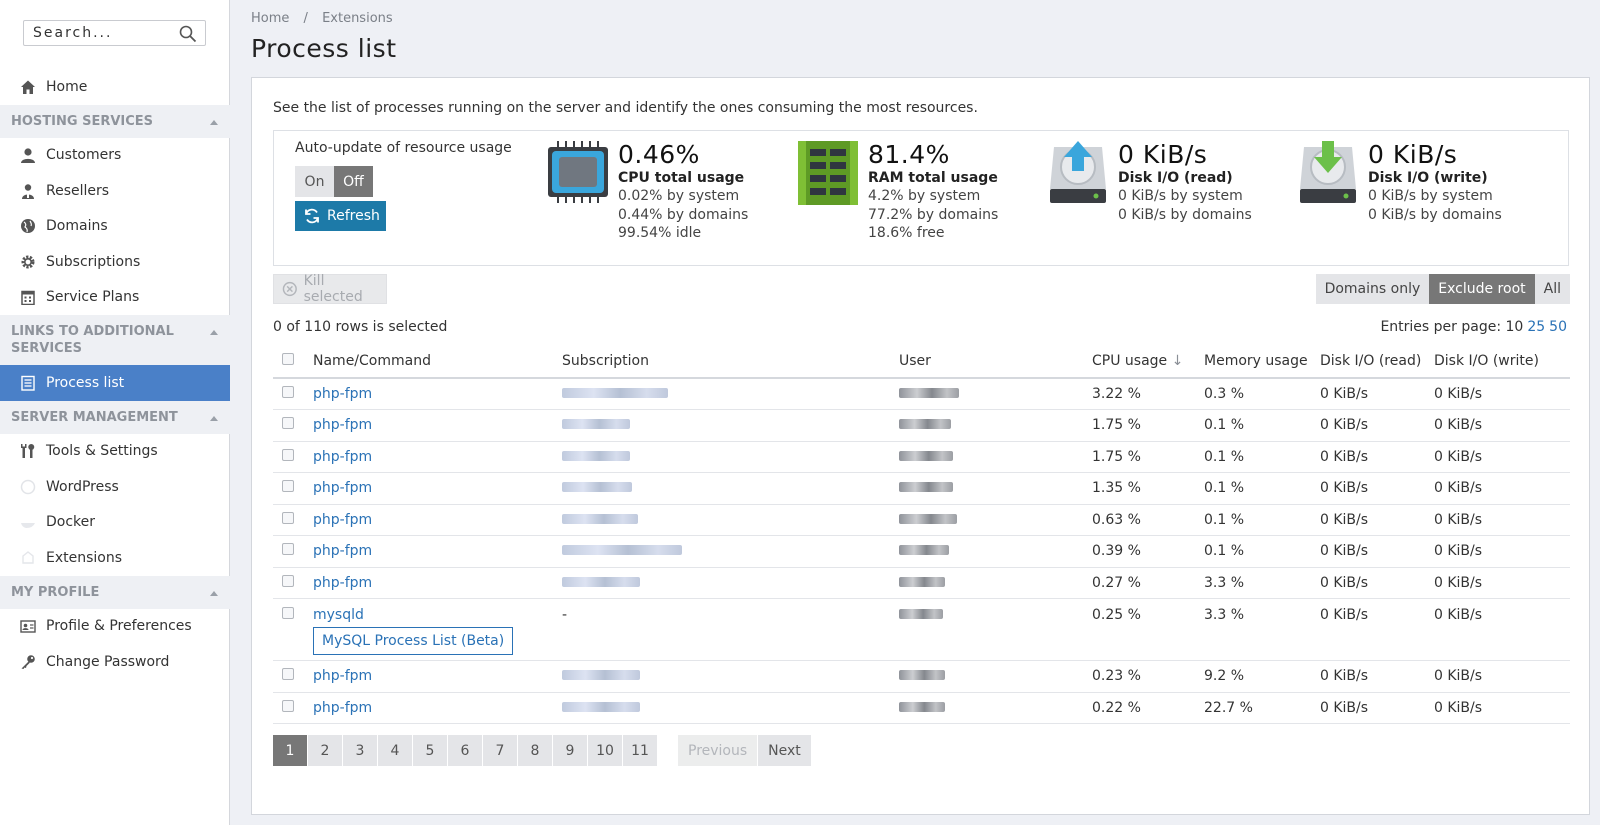 The height and width of the screenshot is (825, 1600). What do you see at coordinates (784, 750) in the screenshot?
I see `next-button: Next` at bounding box center [784, 750].